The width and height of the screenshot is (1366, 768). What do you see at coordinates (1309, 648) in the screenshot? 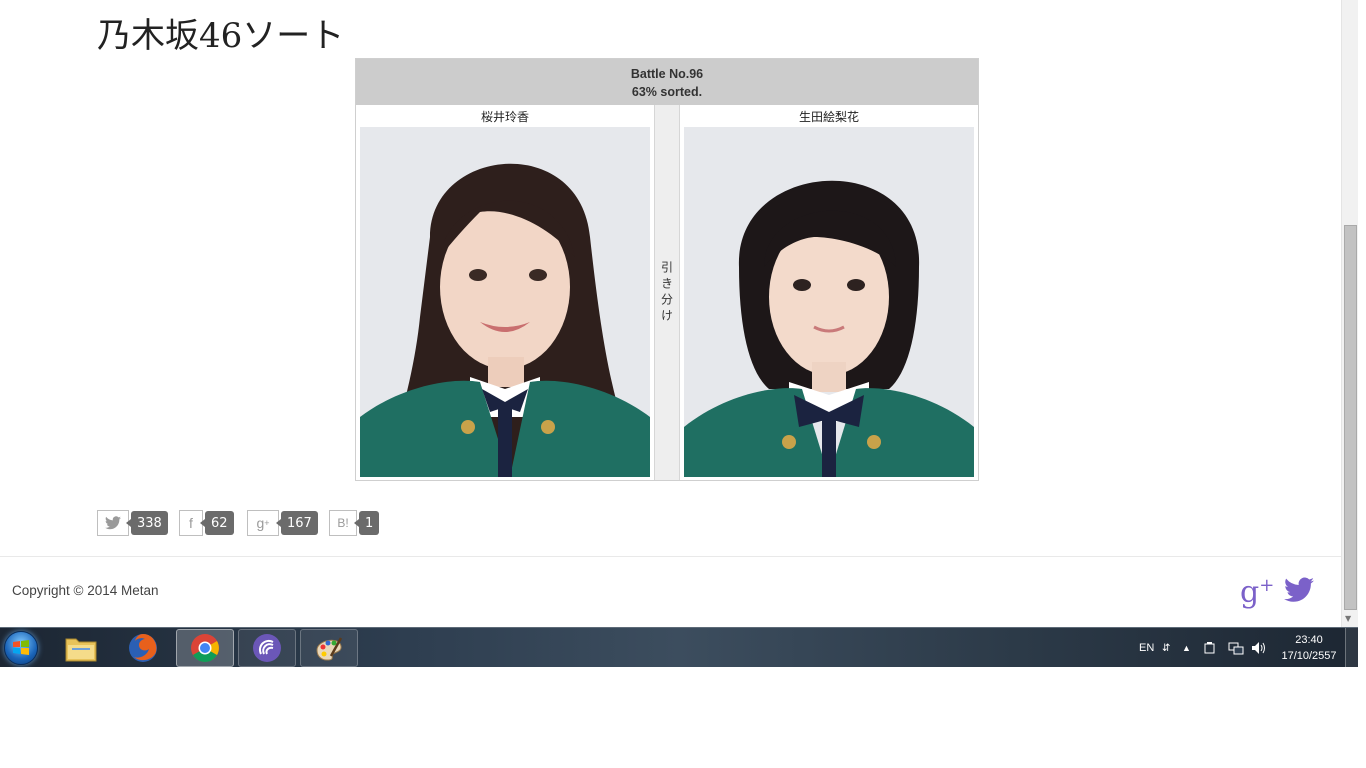
I see `system-clock: 23:40 17/10/2557` at bounding box center [1309, 648].